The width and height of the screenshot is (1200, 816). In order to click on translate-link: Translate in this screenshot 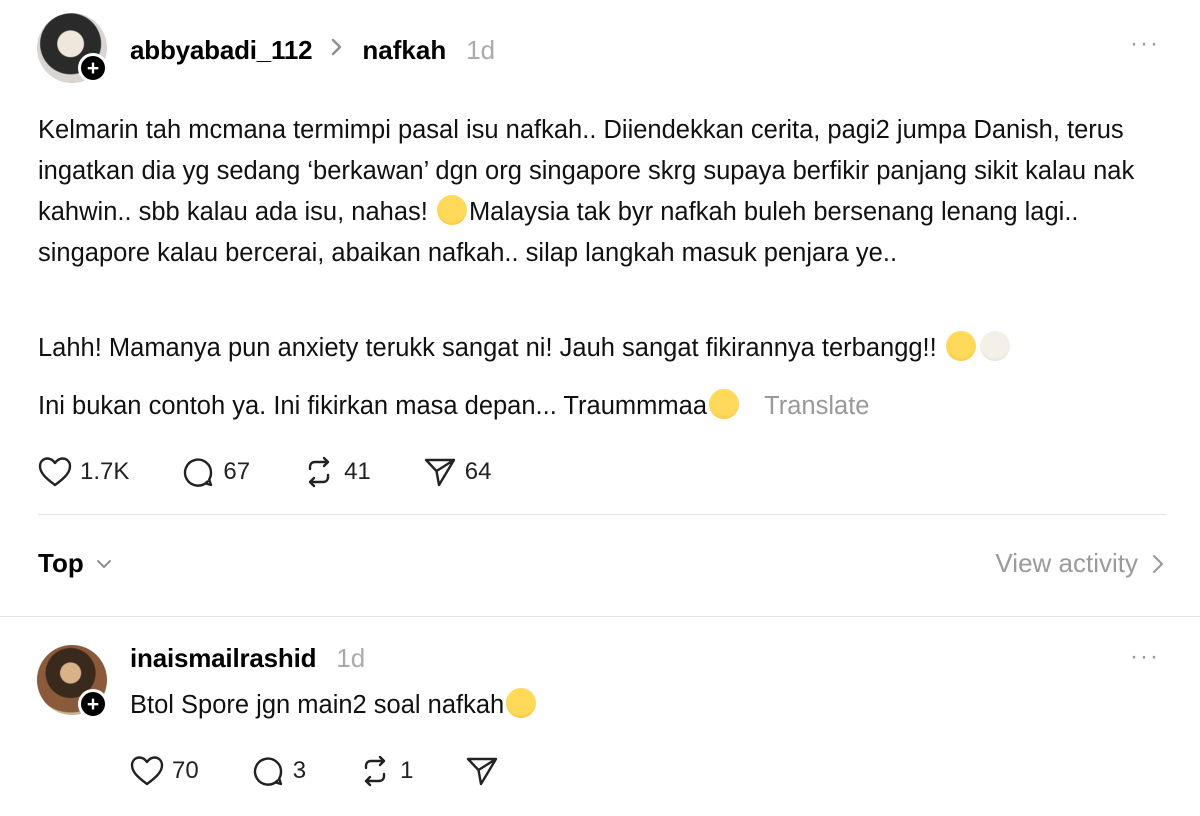, I will do `click(816, 406)`.